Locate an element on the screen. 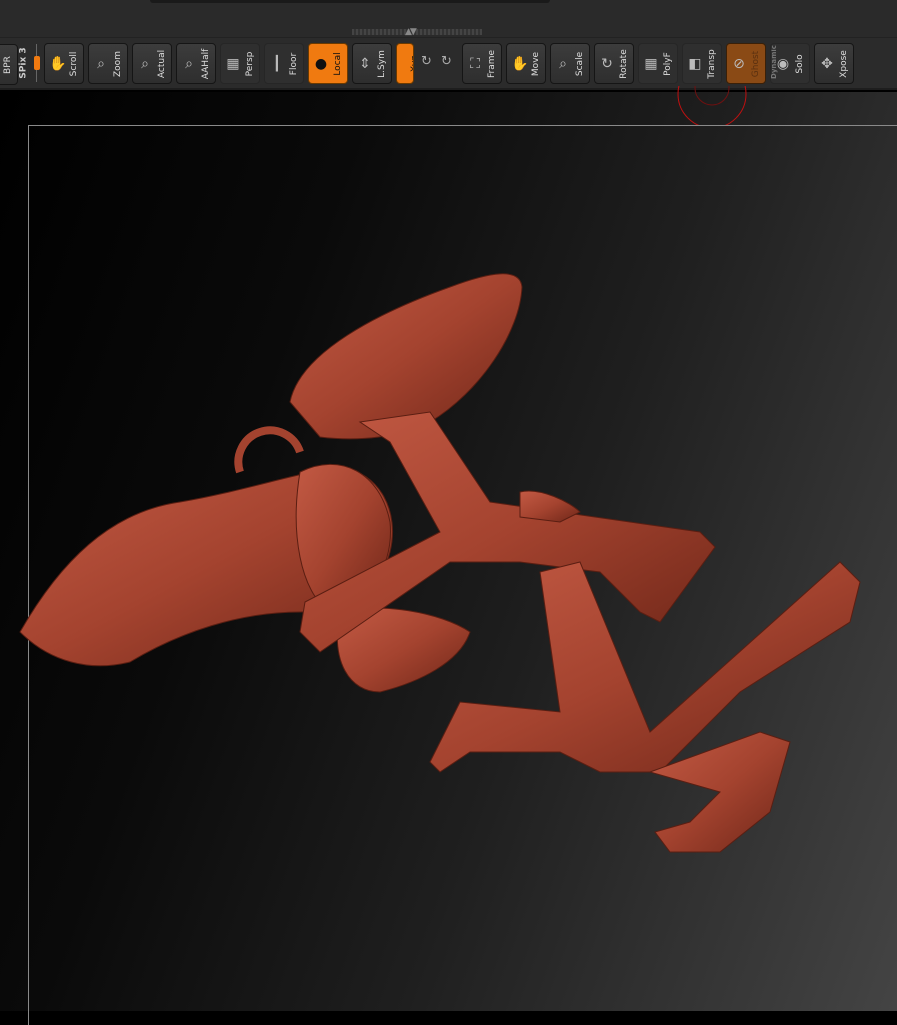  top-shelf: ▲▼ is located at coordinates (448, 18).